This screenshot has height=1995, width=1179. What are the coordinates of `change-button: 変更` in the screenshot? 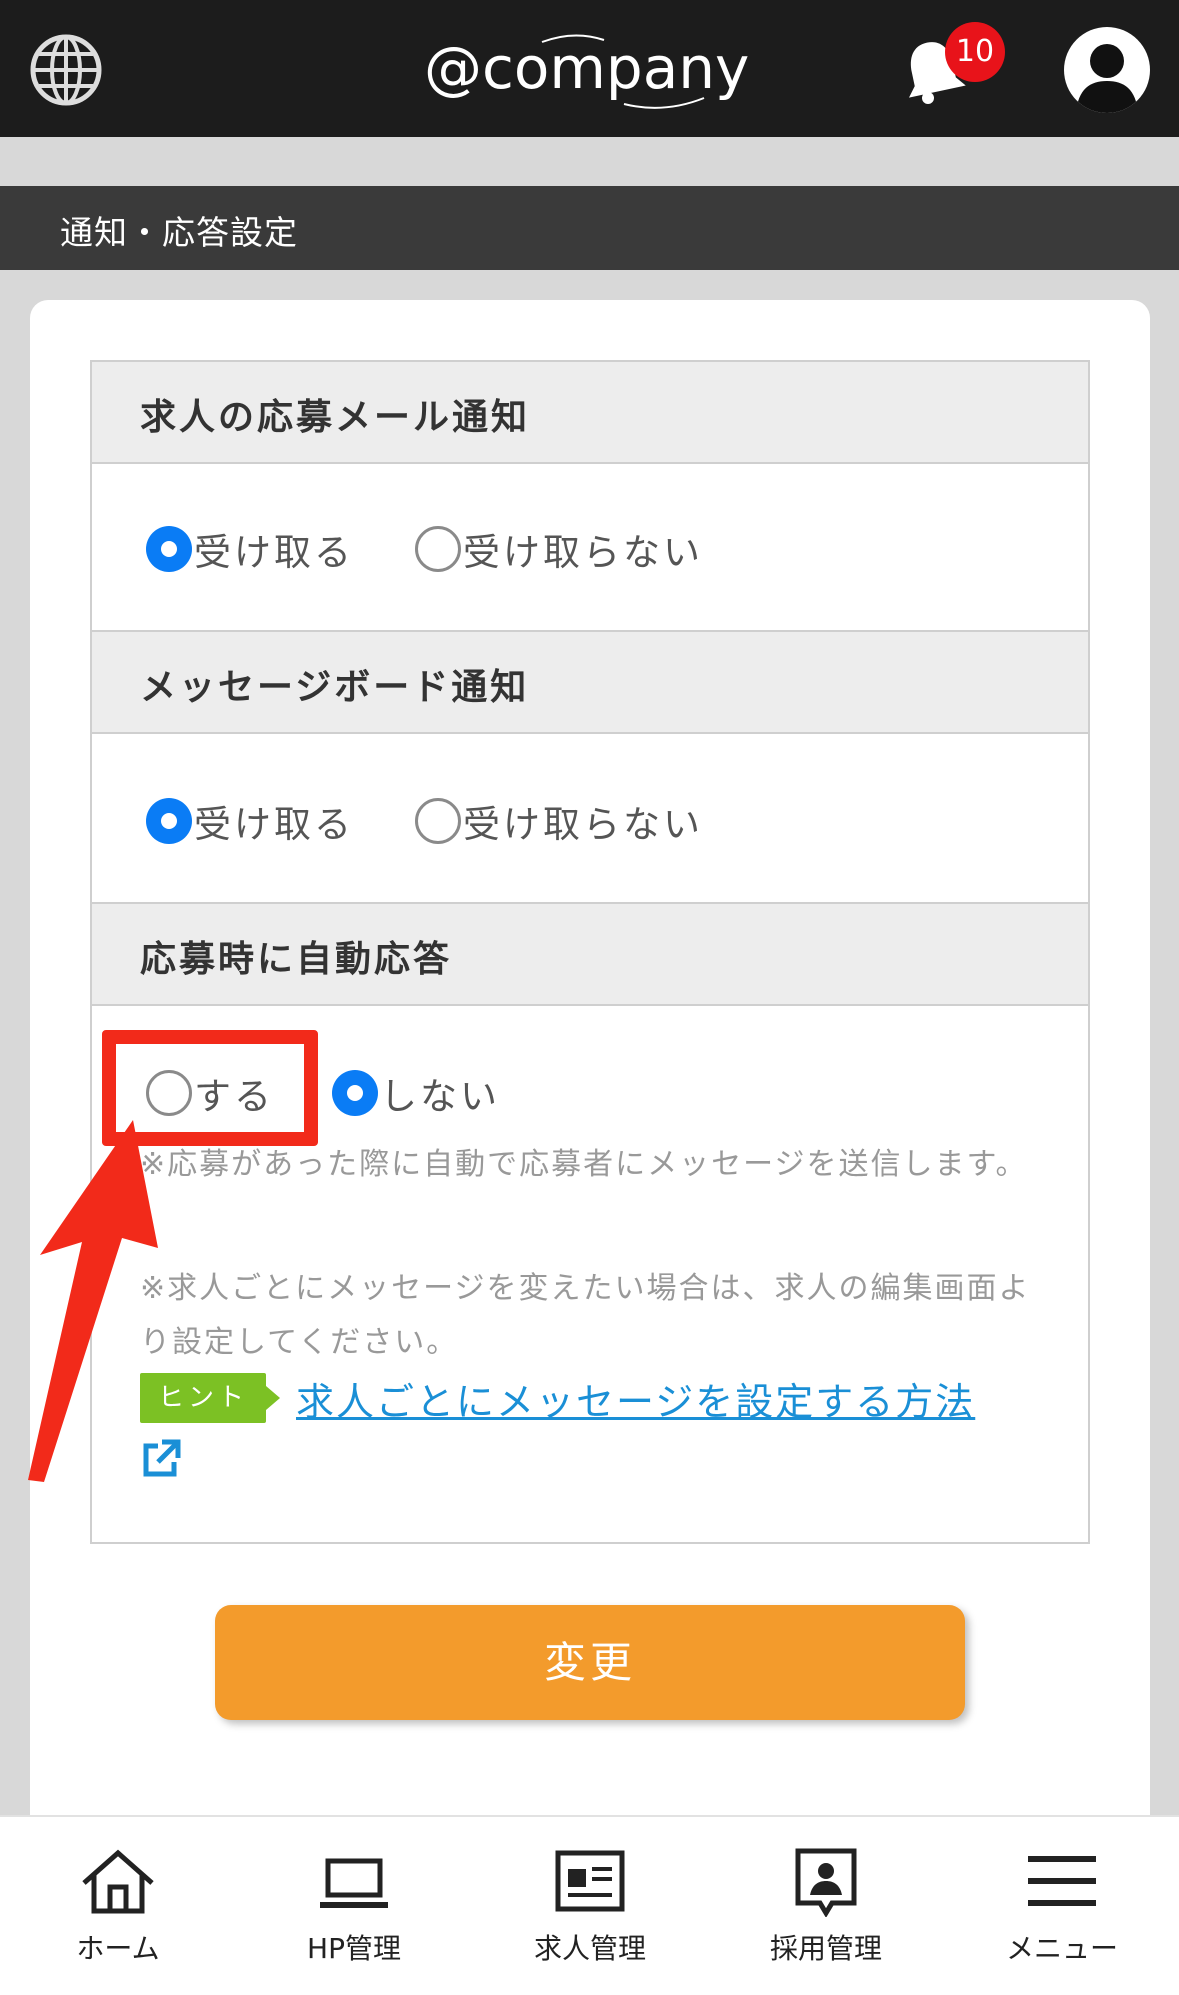 It's located at (590, 1662).